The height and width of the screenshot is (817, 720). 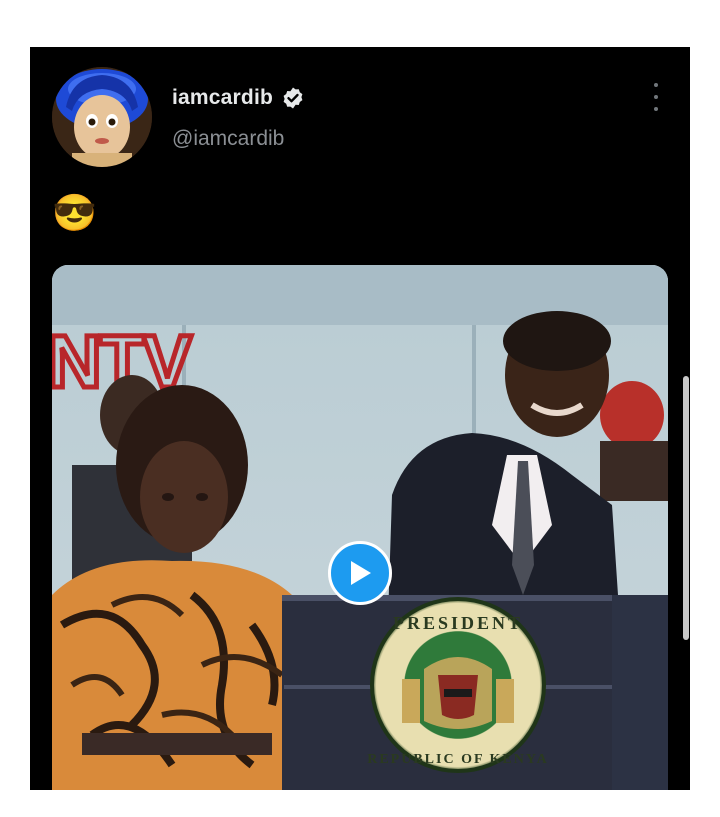 I want to click on more-vertical-icon, so click(x=656, y=97).